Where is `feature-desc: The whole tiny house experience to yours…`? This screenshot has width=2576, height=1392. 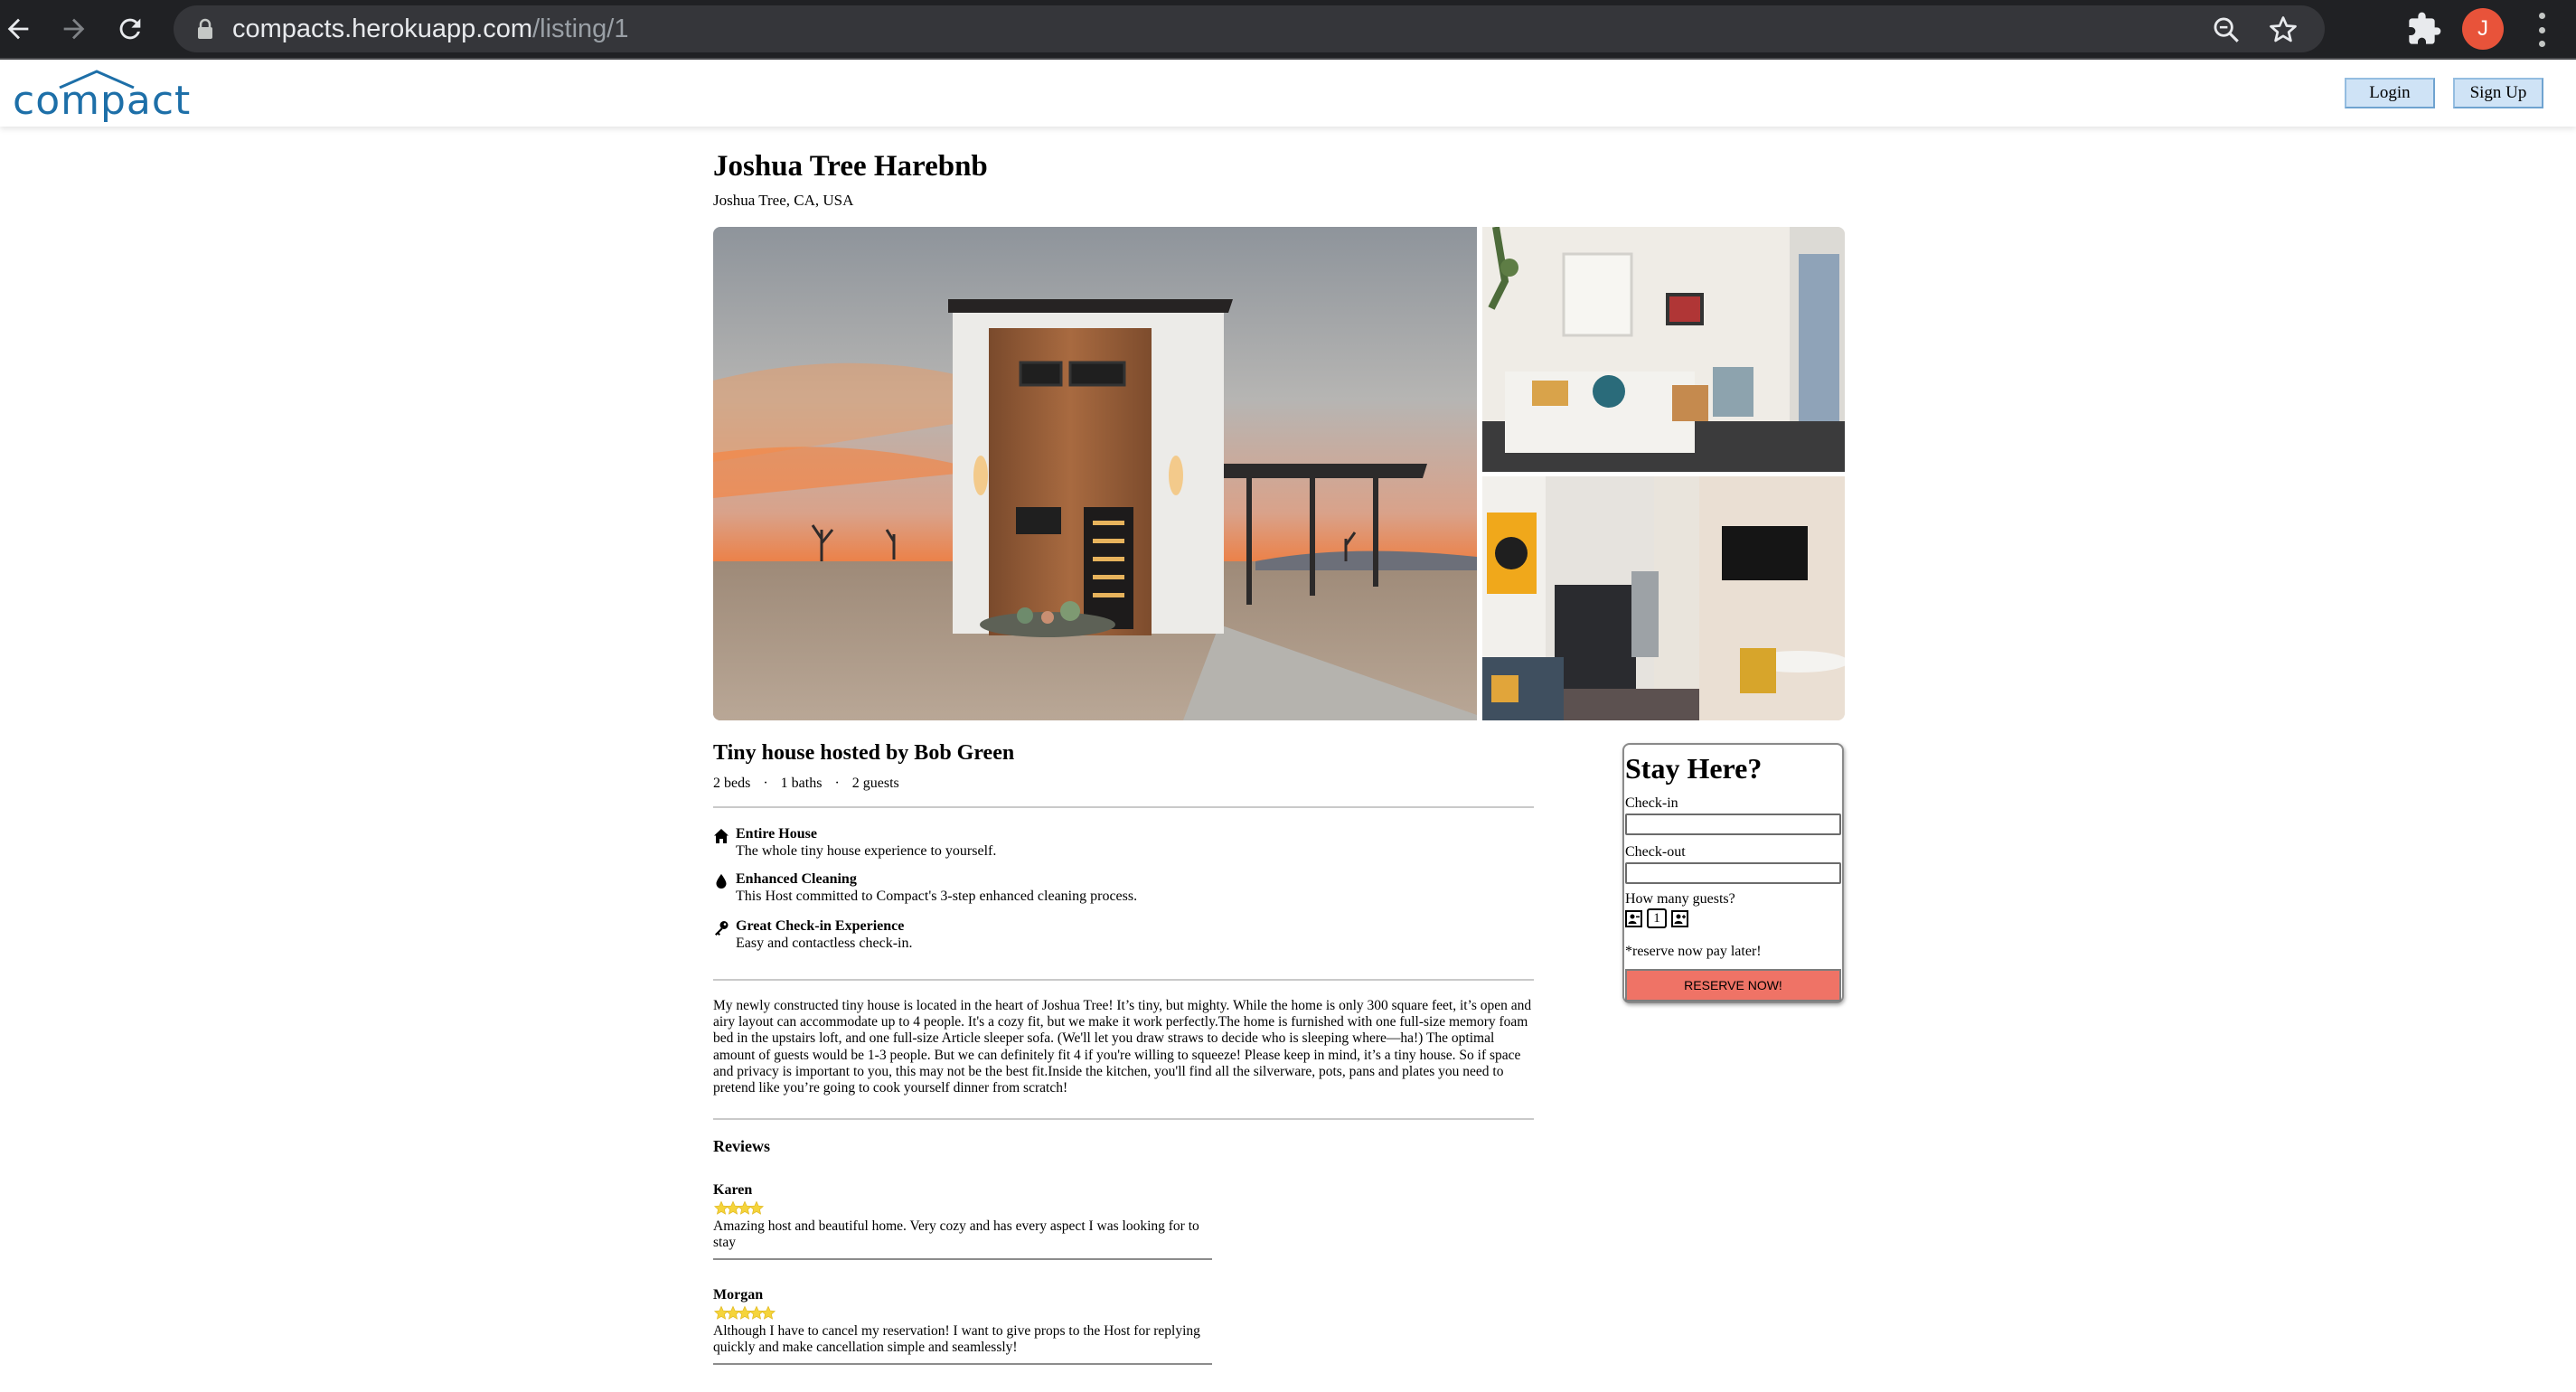
feature-desc: The whole tiny house experience to yours… is located at coordinates (867, 851).